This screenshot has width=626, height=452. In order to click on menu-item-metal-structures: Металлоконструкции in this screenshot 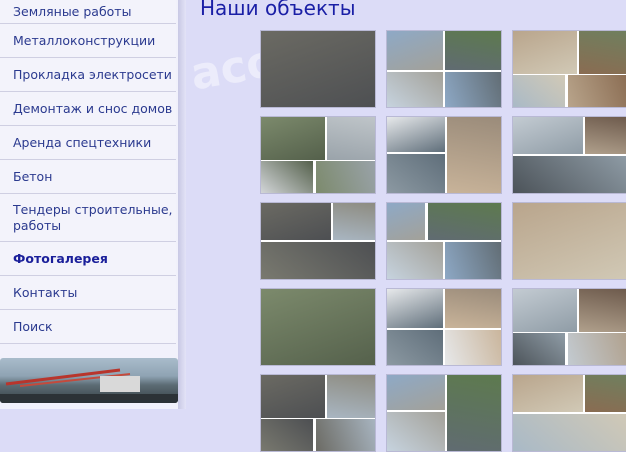, I will do `click(88, 41)`.